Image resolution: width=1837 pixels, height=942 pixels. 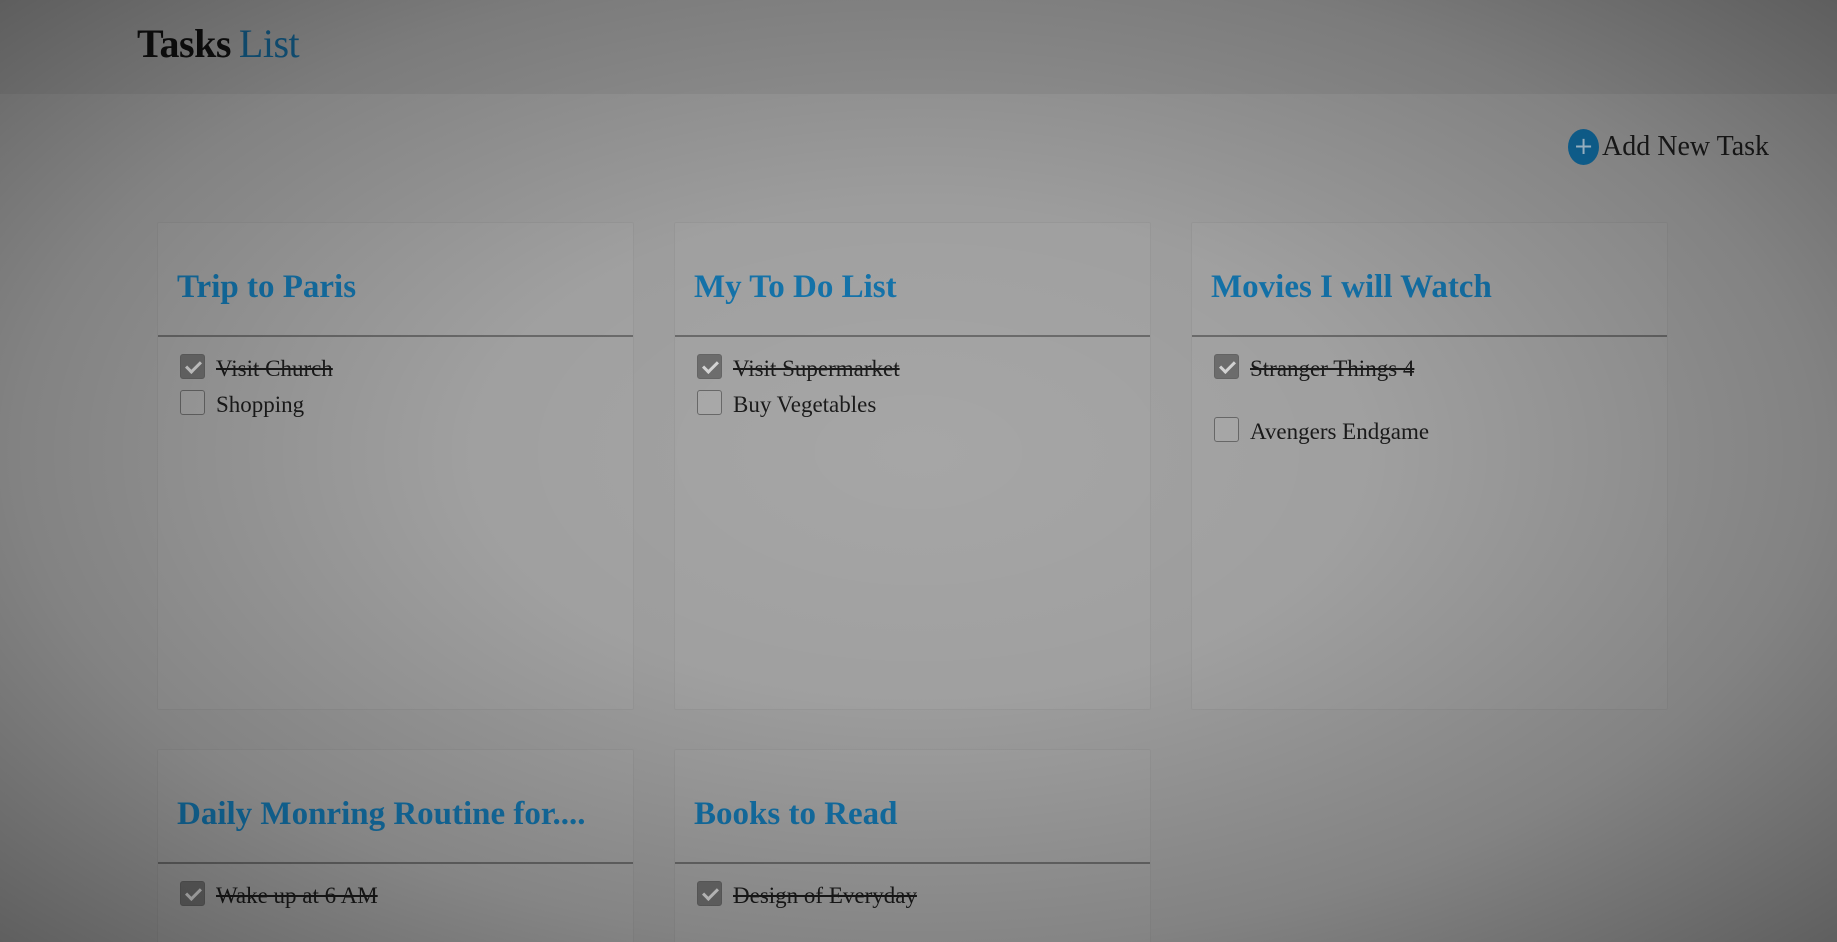 What do you see at coordinates (922, 814) in the screenshot?
I see `card-title: Books to Read` at bounding box center [922, 814].